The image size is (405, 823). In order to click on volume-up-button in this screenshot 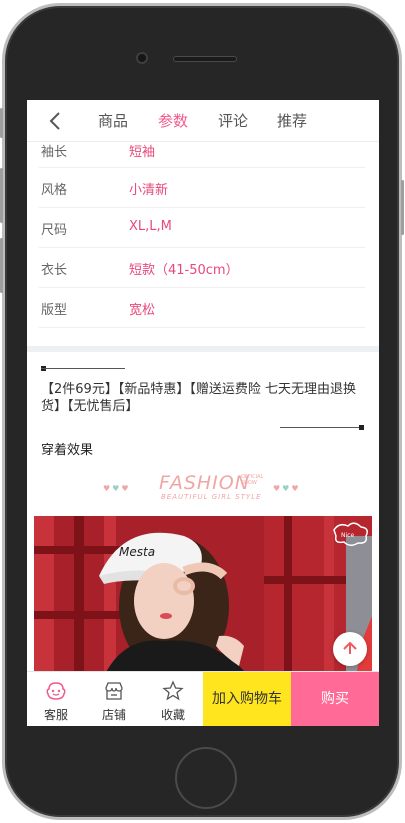, I will do `click(1, 195)`.